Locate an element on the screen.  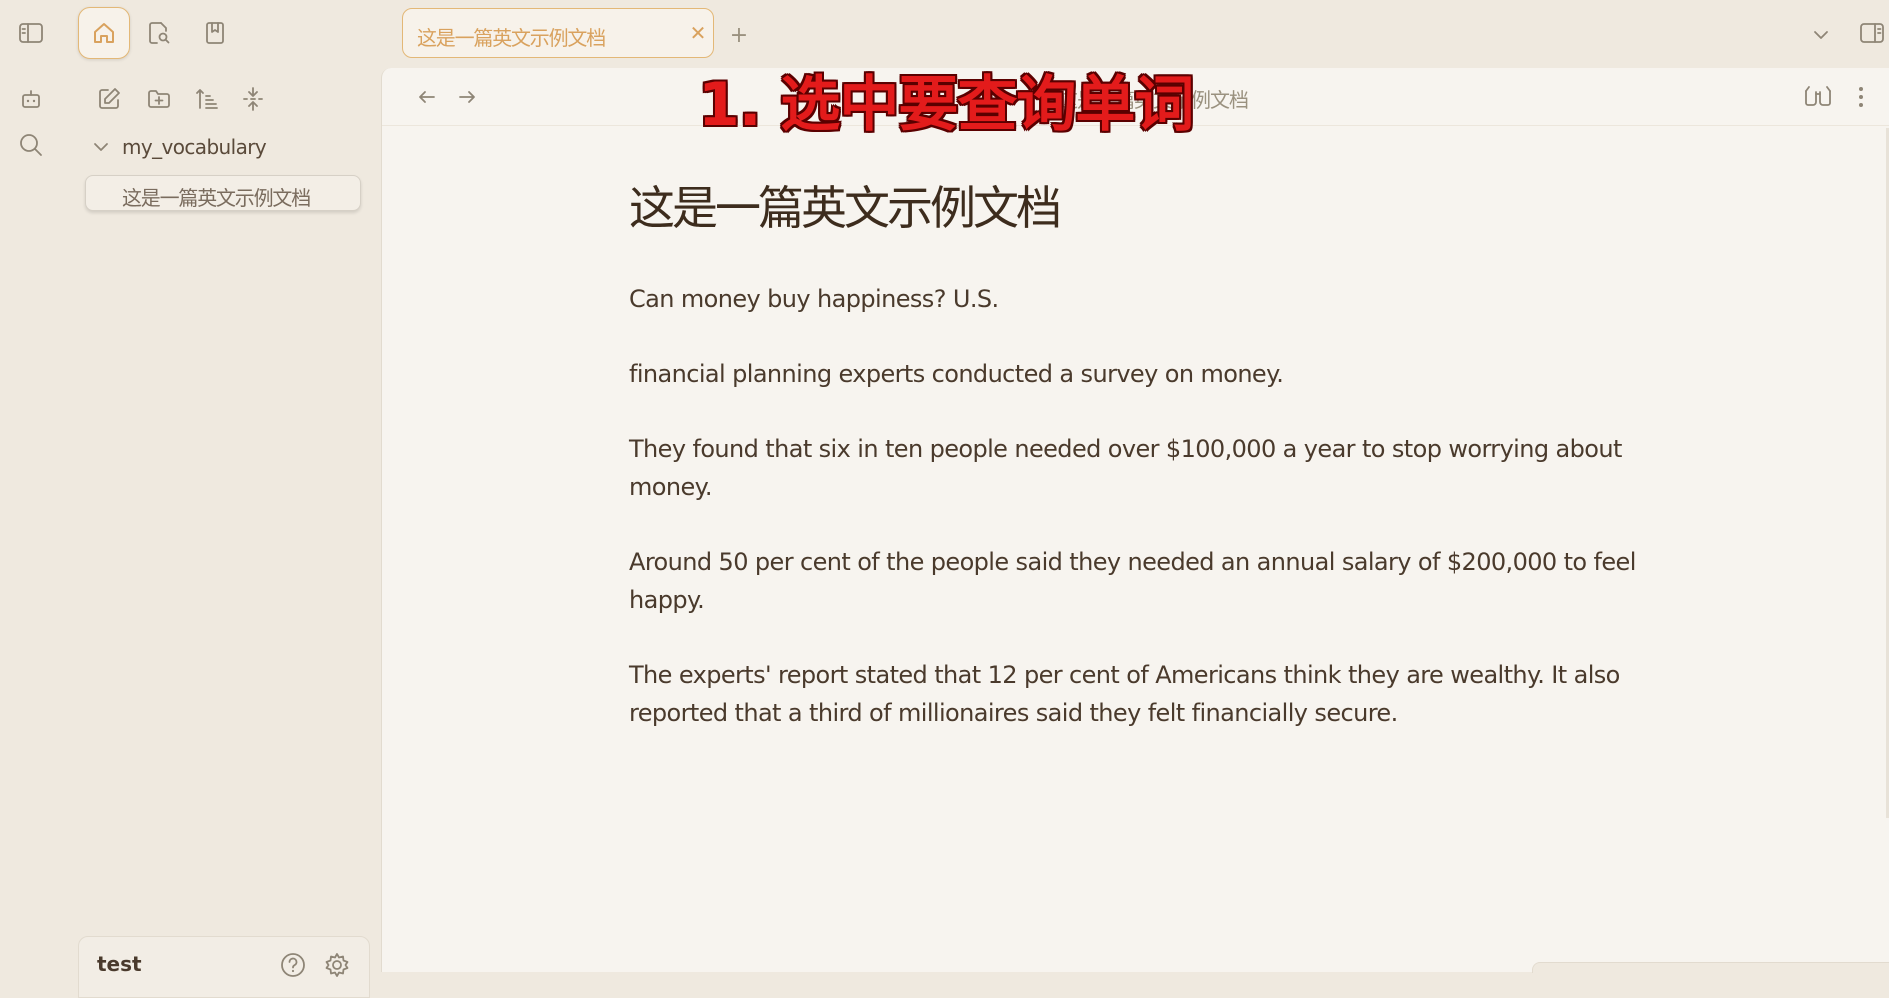
file-item: 这是一篇英文示例文档 is located at coordinates (223, 193).